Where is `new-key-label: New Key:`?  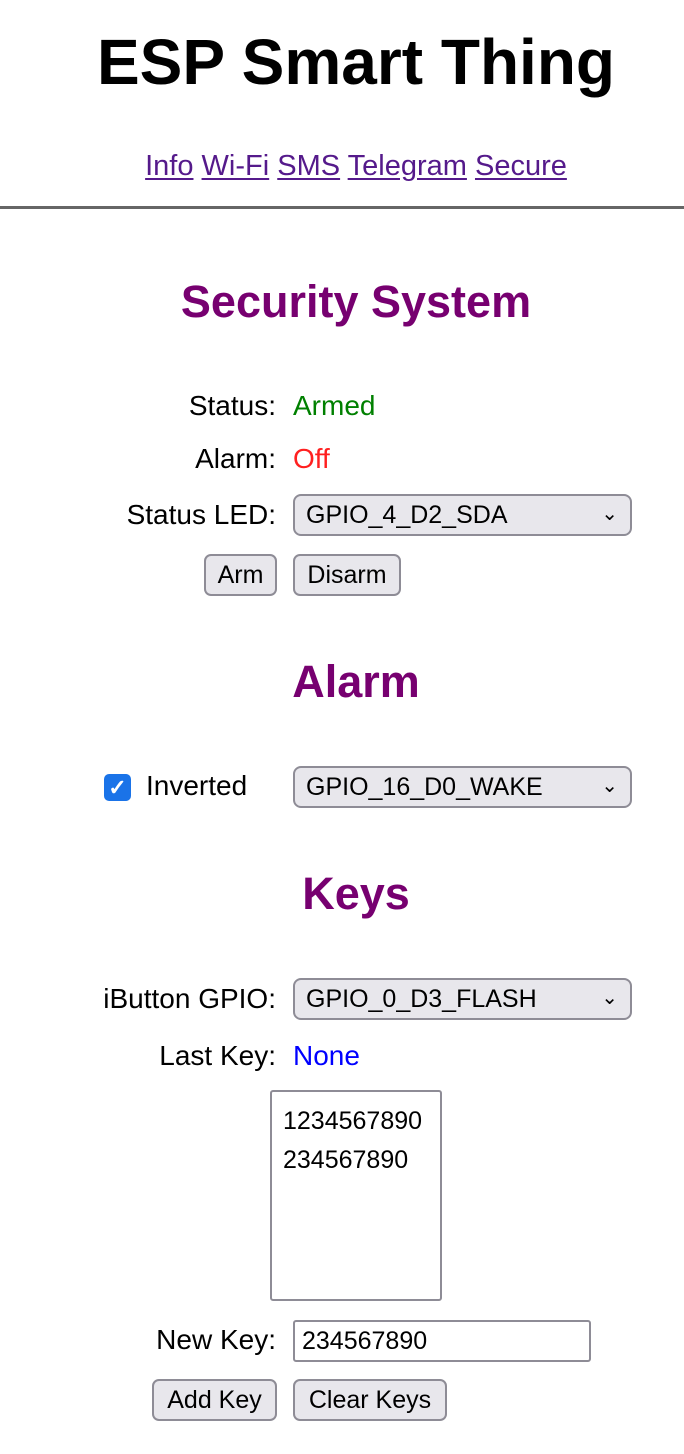 new-key-label: New Key: is located at coordinates (216, 1339).